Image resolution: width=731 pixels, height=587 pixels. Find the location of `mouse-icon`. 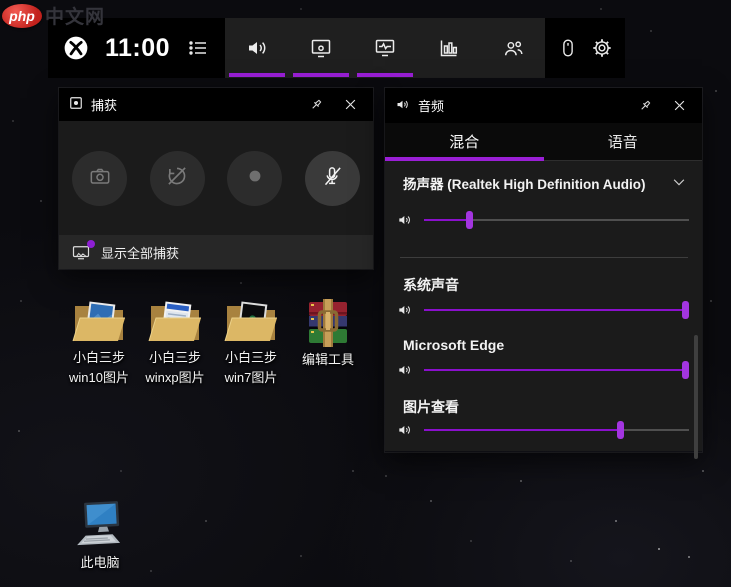

mouse-icon is located at coordinates (568, 48).